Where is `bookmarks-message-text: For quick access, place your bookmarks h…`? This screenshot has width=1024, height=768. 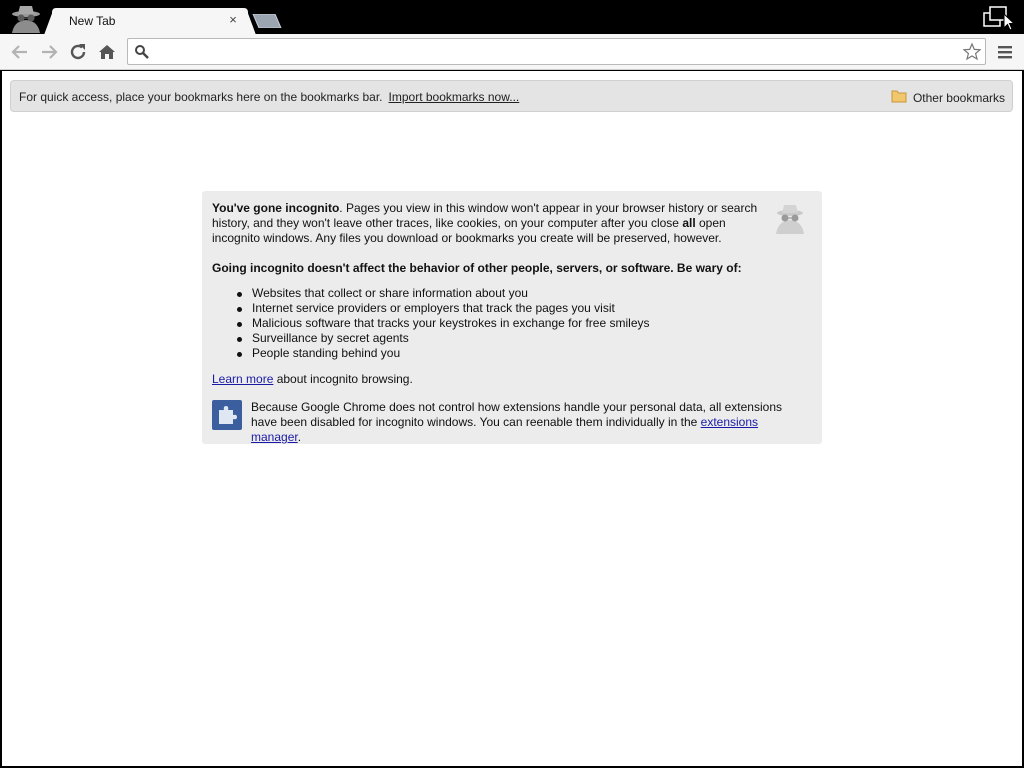 bookmarks-message-text: For quick access, place your bookmarks h… is located at coordinates (201, 97).